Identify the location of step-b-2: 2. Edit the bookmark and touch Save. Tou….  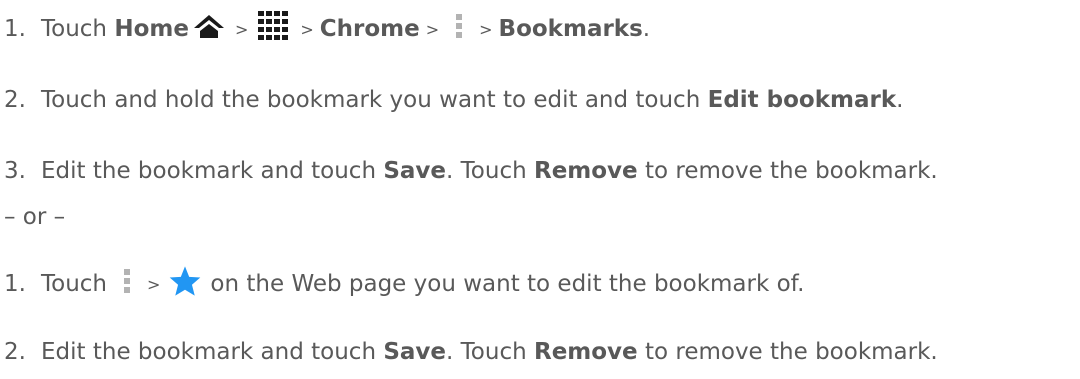
(469, 352).